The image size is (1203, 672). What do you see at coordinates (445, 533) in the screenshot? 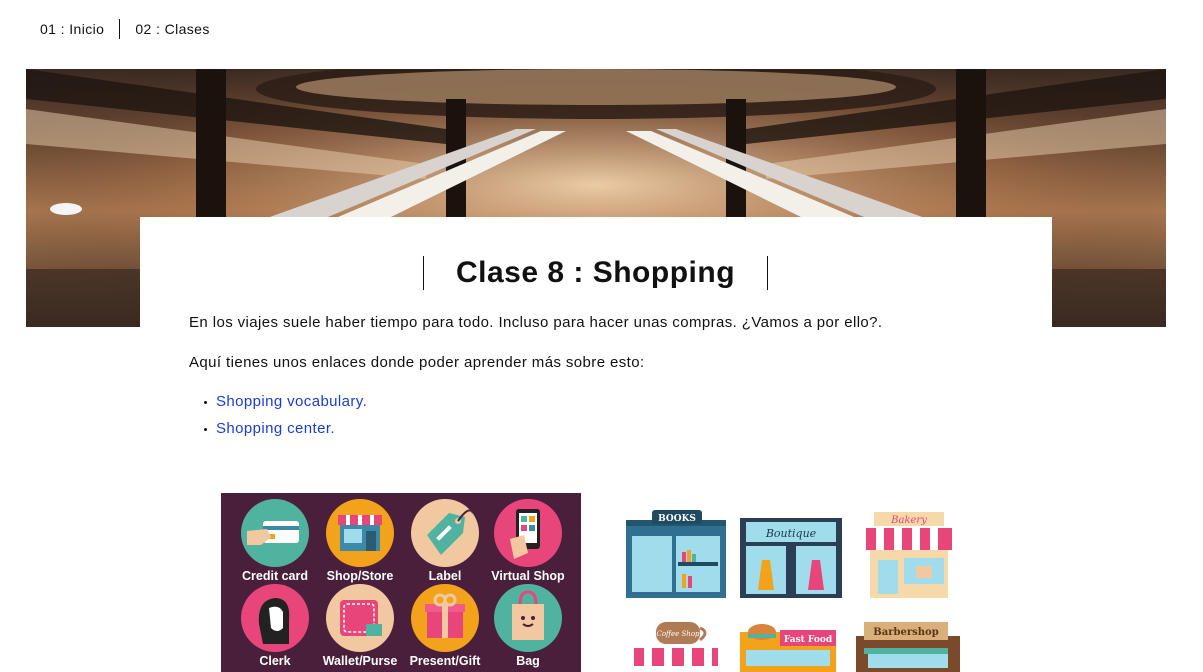
I see `label-tag-icon` at bounding box center [445, 533].